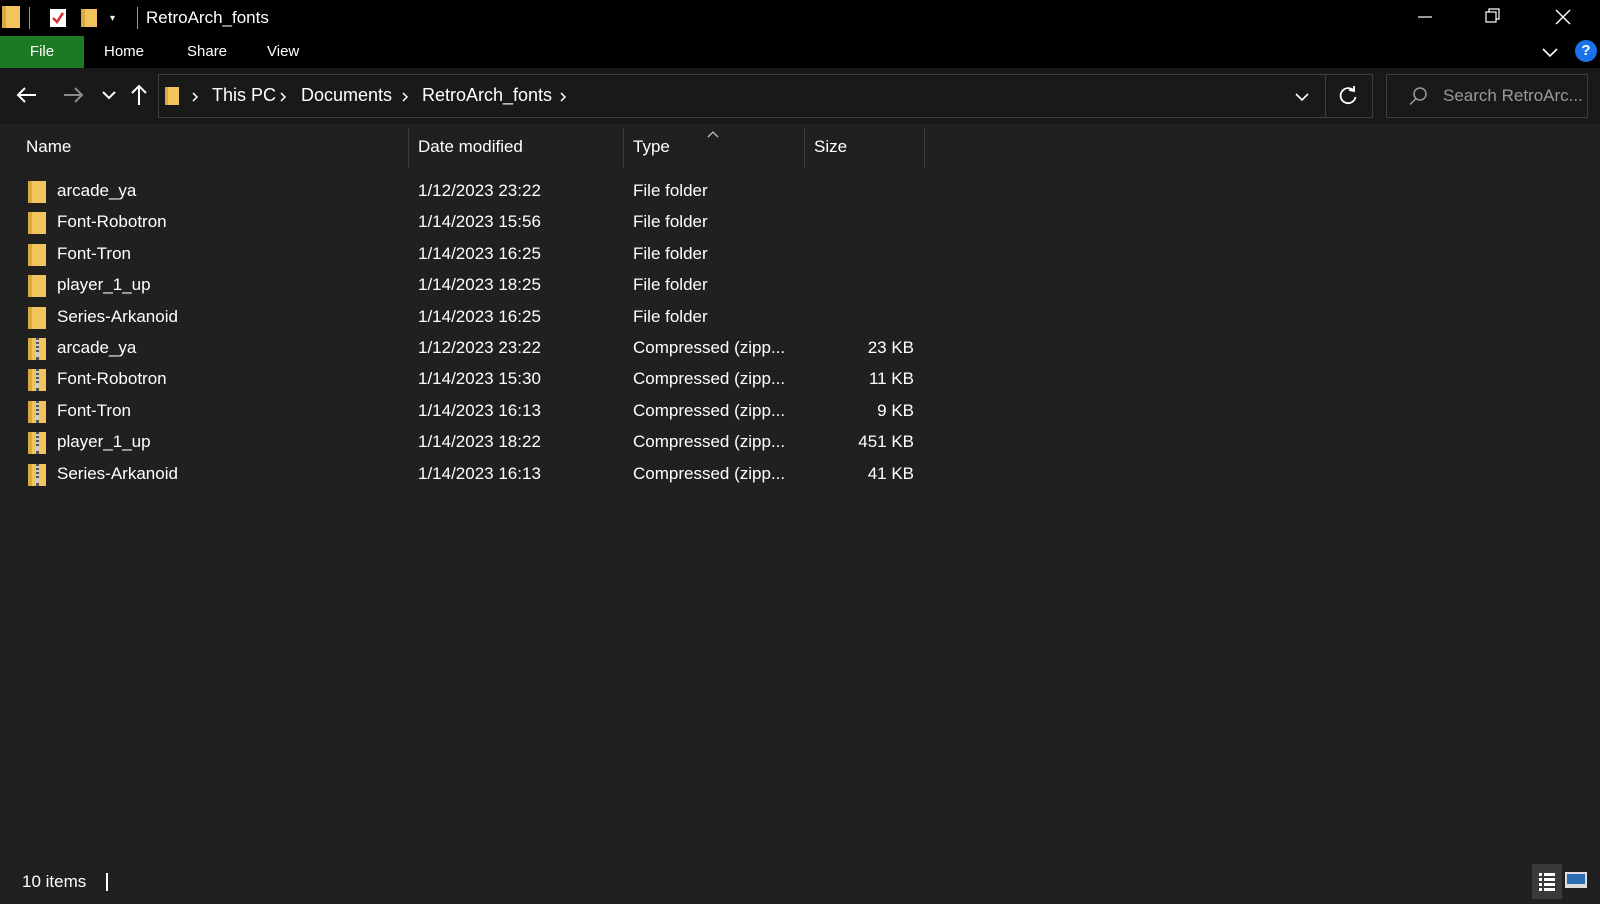  What do you see at coordinates (27, 95) in the screenshot?
I see `back-arrow-icon` at bounding box center [27, 95].